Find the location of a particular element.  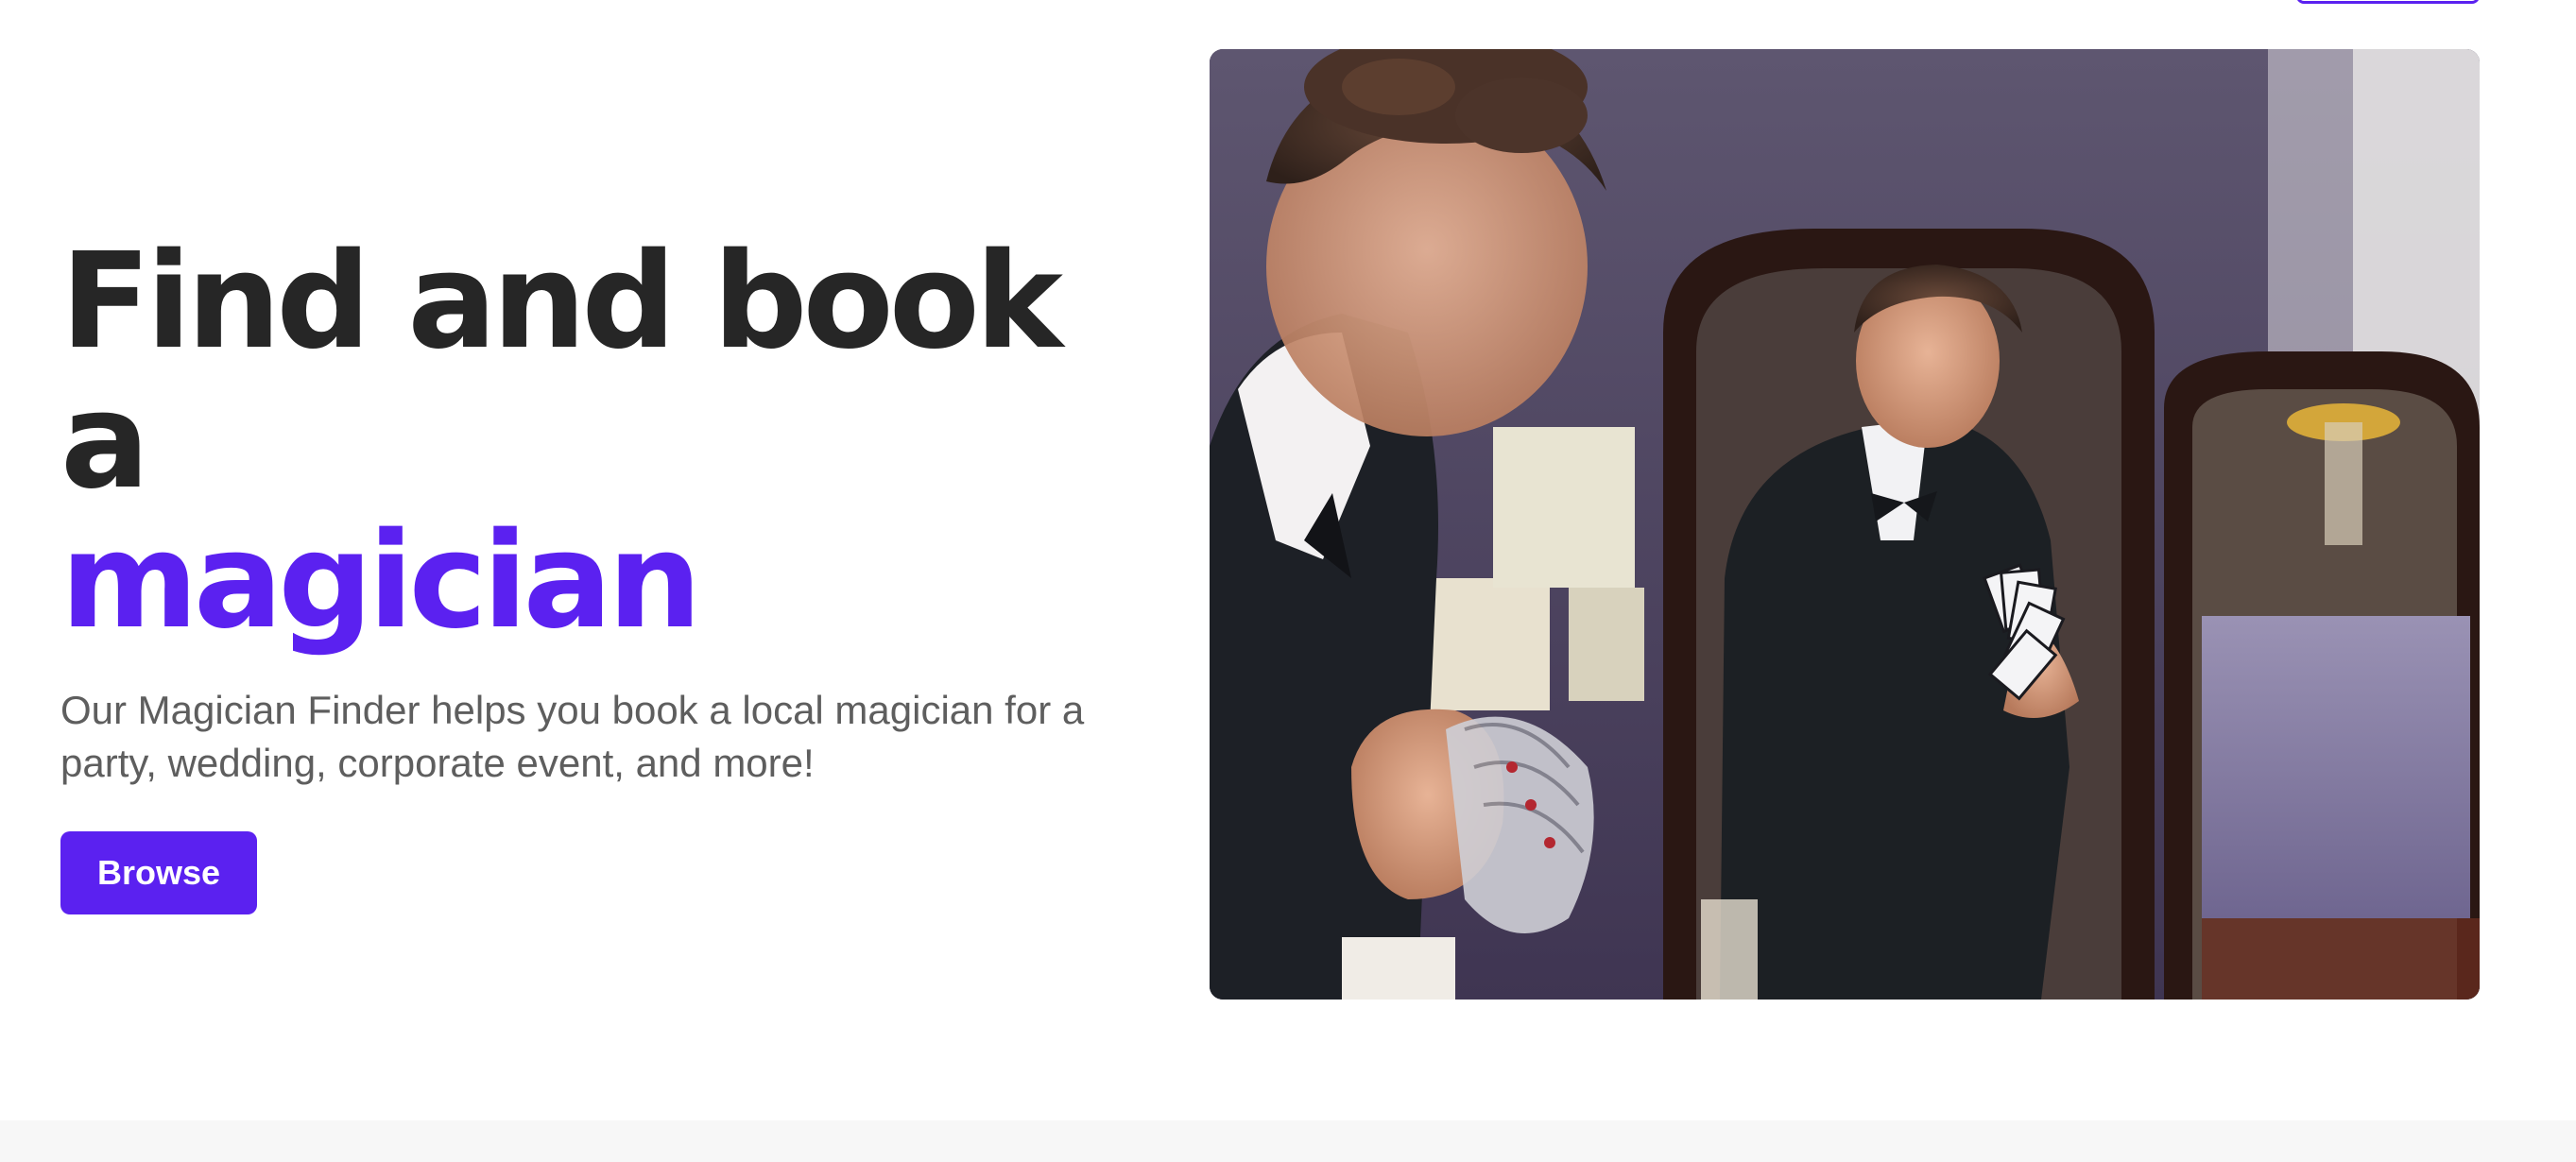

footer-strip is located at coordinates (1288, 1141).